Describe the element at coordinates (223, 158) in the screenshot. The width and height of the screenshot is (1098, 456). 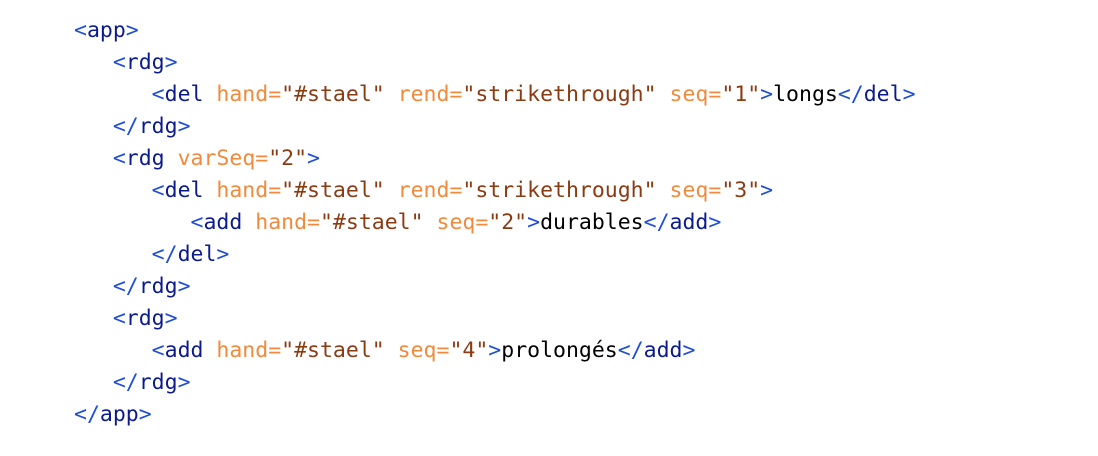
I see `token-attribute-name: varSeq=` at that location.